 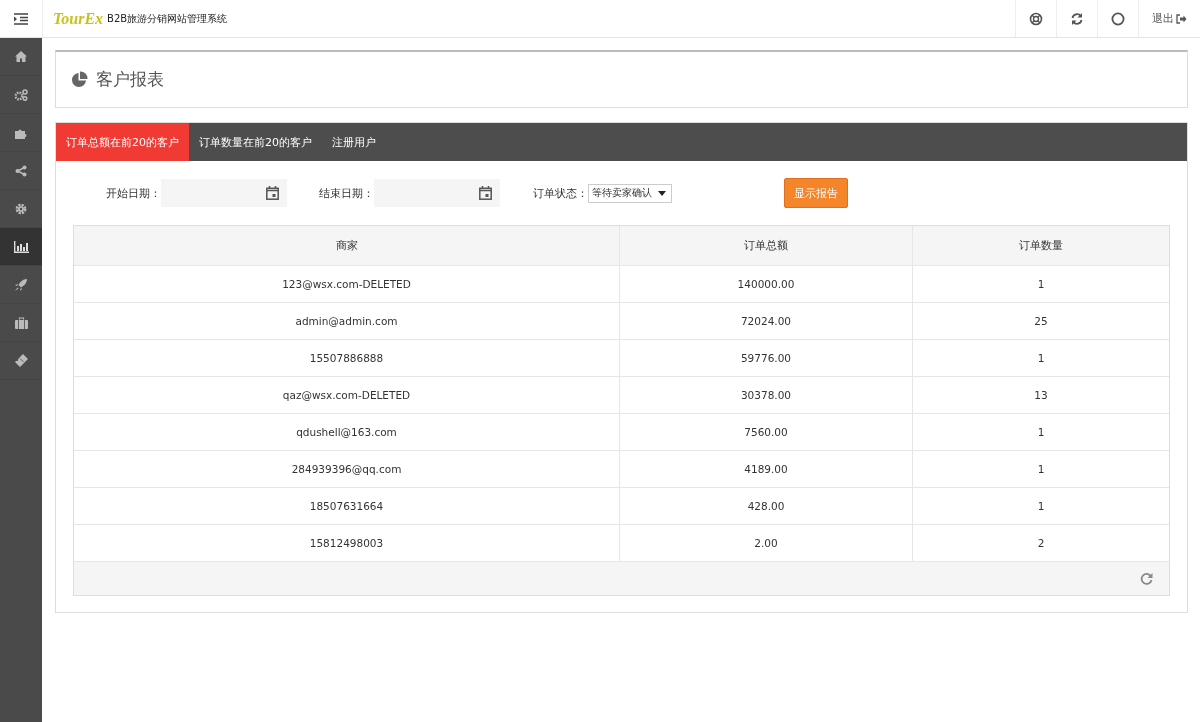 I want to click on pie-chart-icon, so click(x=79, y=79).